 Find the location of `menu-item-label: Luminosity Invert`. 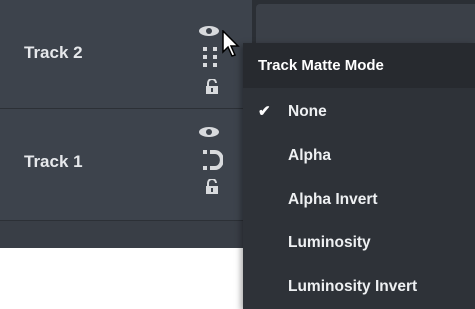

menu-item-label: Luminosity Invert is located at coordinates (353, 286).